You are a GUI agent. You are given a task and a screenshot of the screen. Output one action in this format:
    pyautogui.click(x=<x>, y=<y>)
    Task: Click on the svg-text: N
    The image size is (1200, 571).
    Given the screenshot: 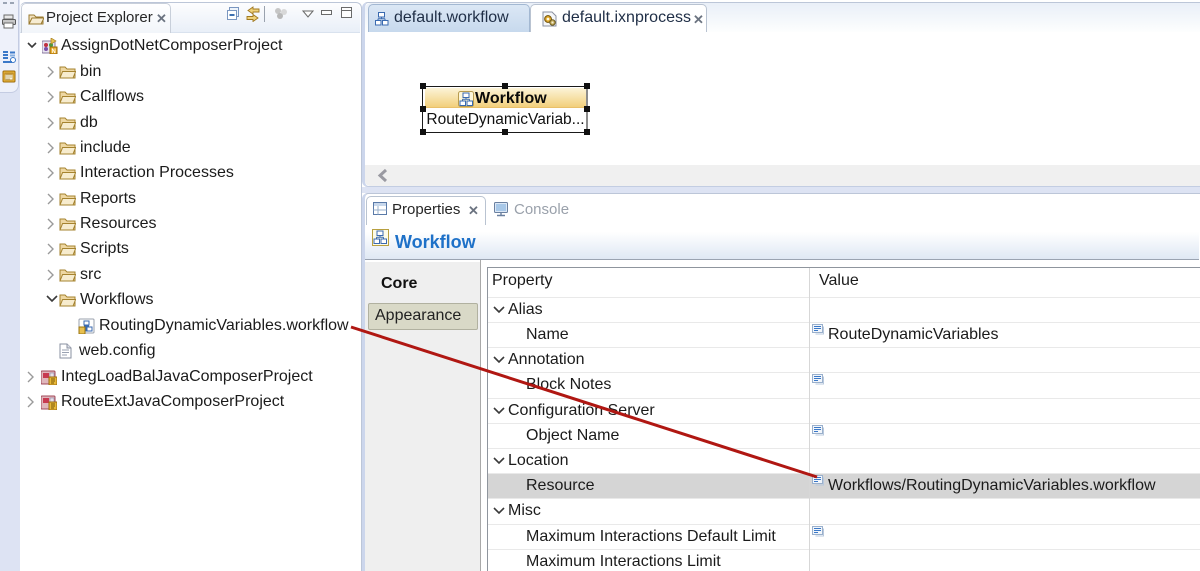 What is the action you would take?
    pyautogui.click(x=54, y=51)
    